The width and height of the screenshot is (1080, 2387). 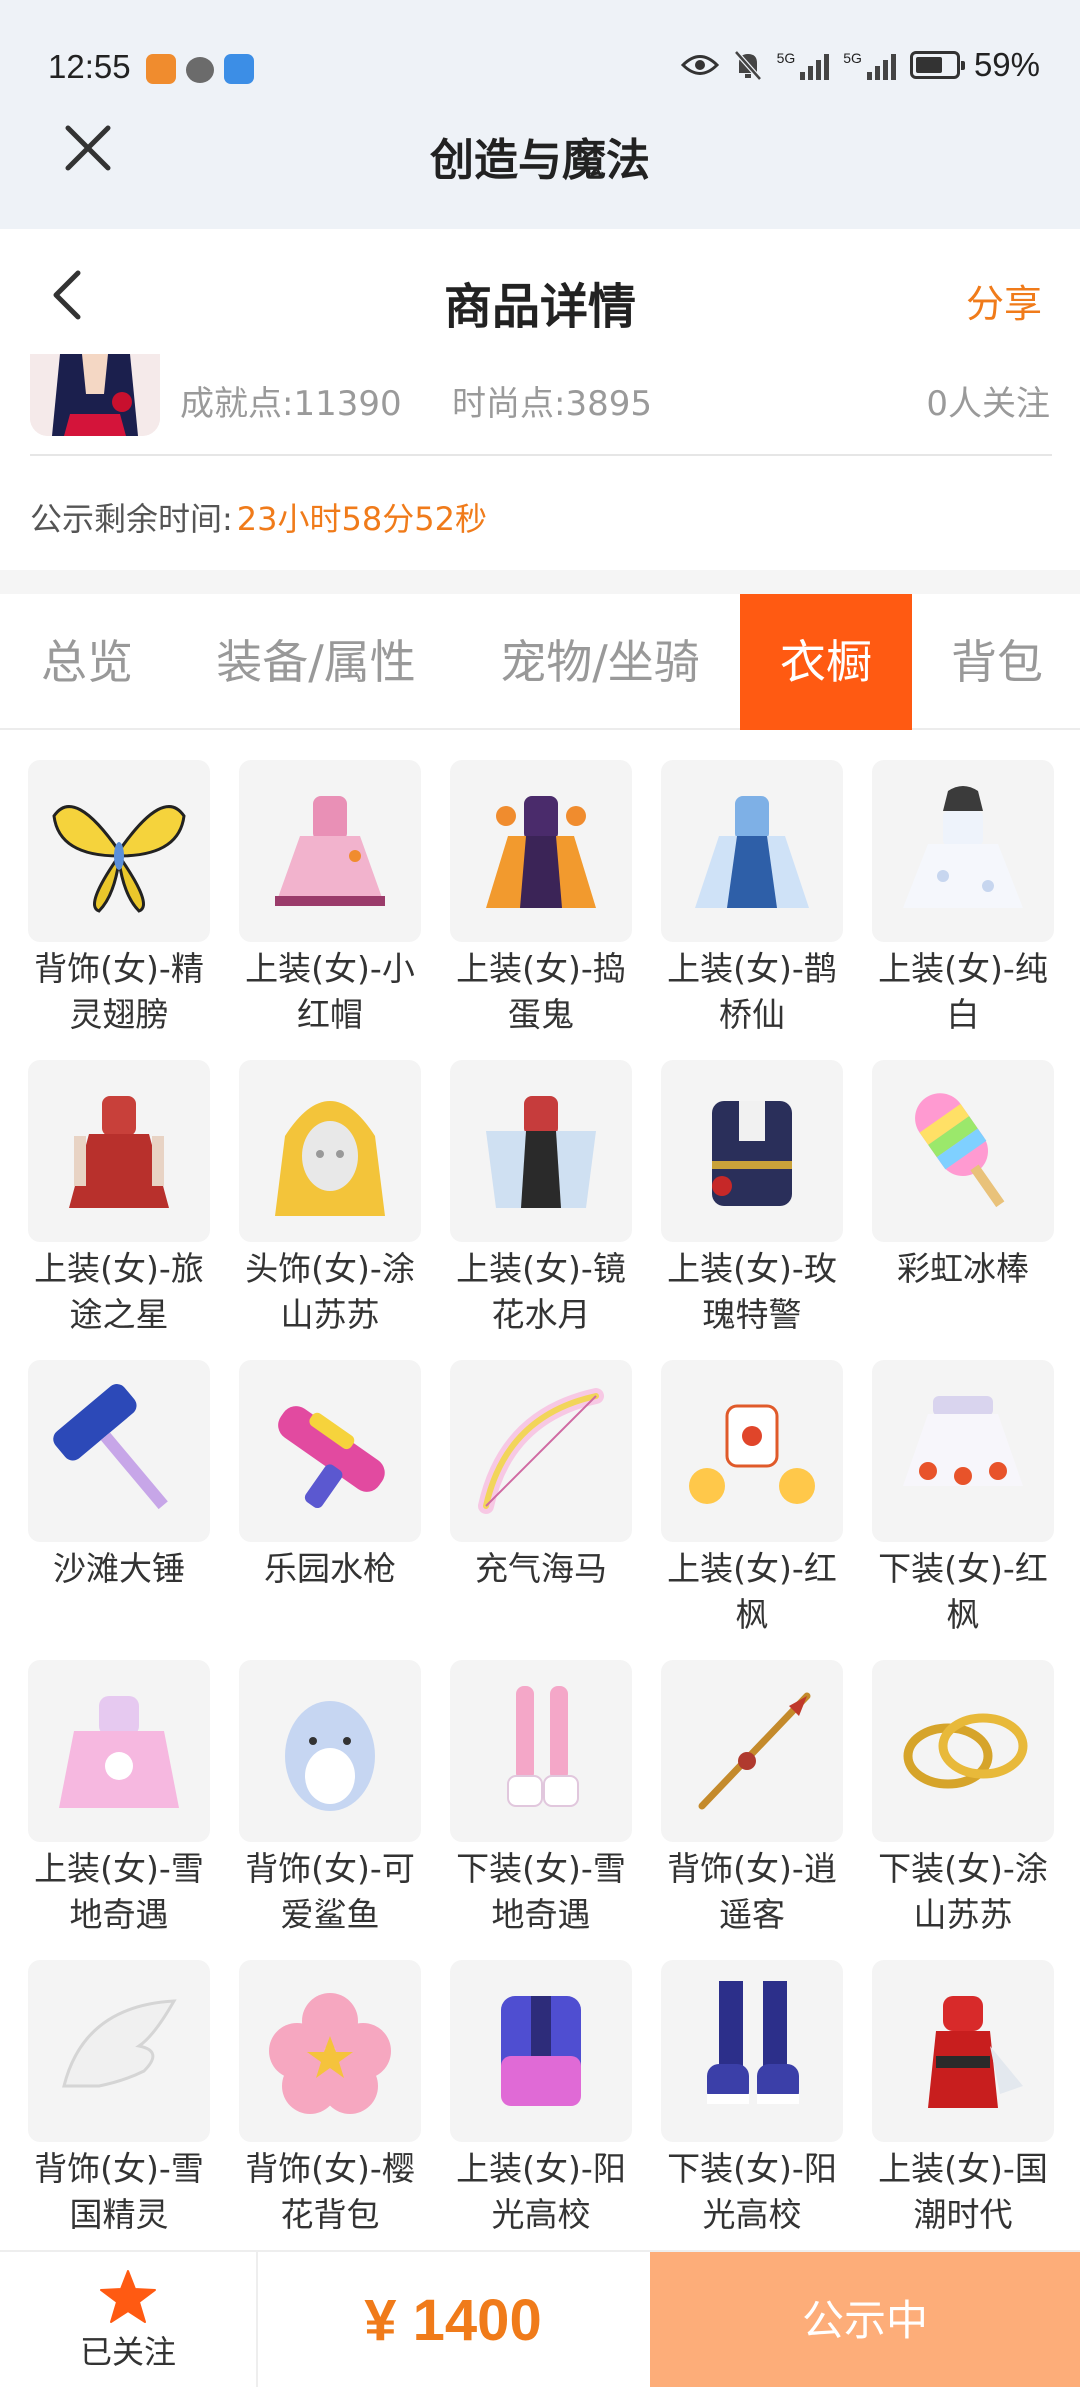 What do you see at coordinates (541, 2051) in the screenshot?
I see `jacket-icon` at bounding box center [541, 2051].